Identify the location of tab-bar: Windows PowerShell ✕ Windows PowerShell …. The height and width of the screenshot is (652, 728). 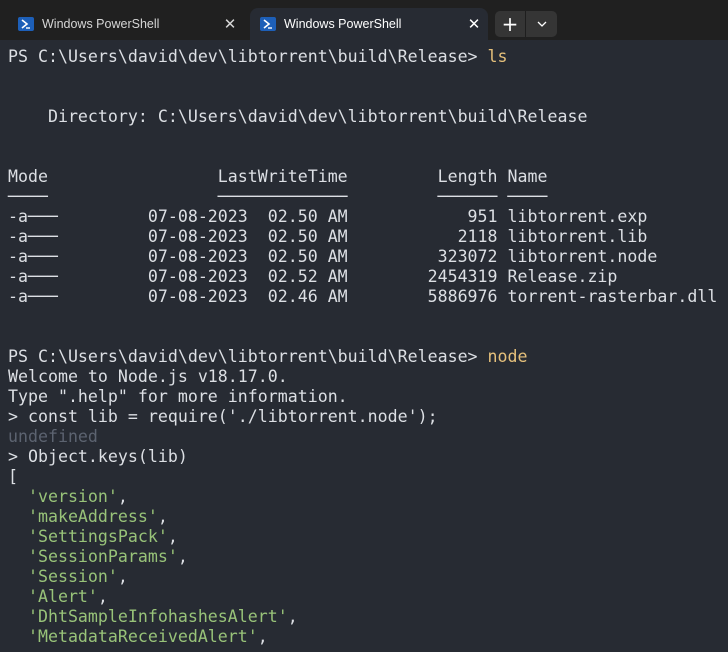
(364, 20).